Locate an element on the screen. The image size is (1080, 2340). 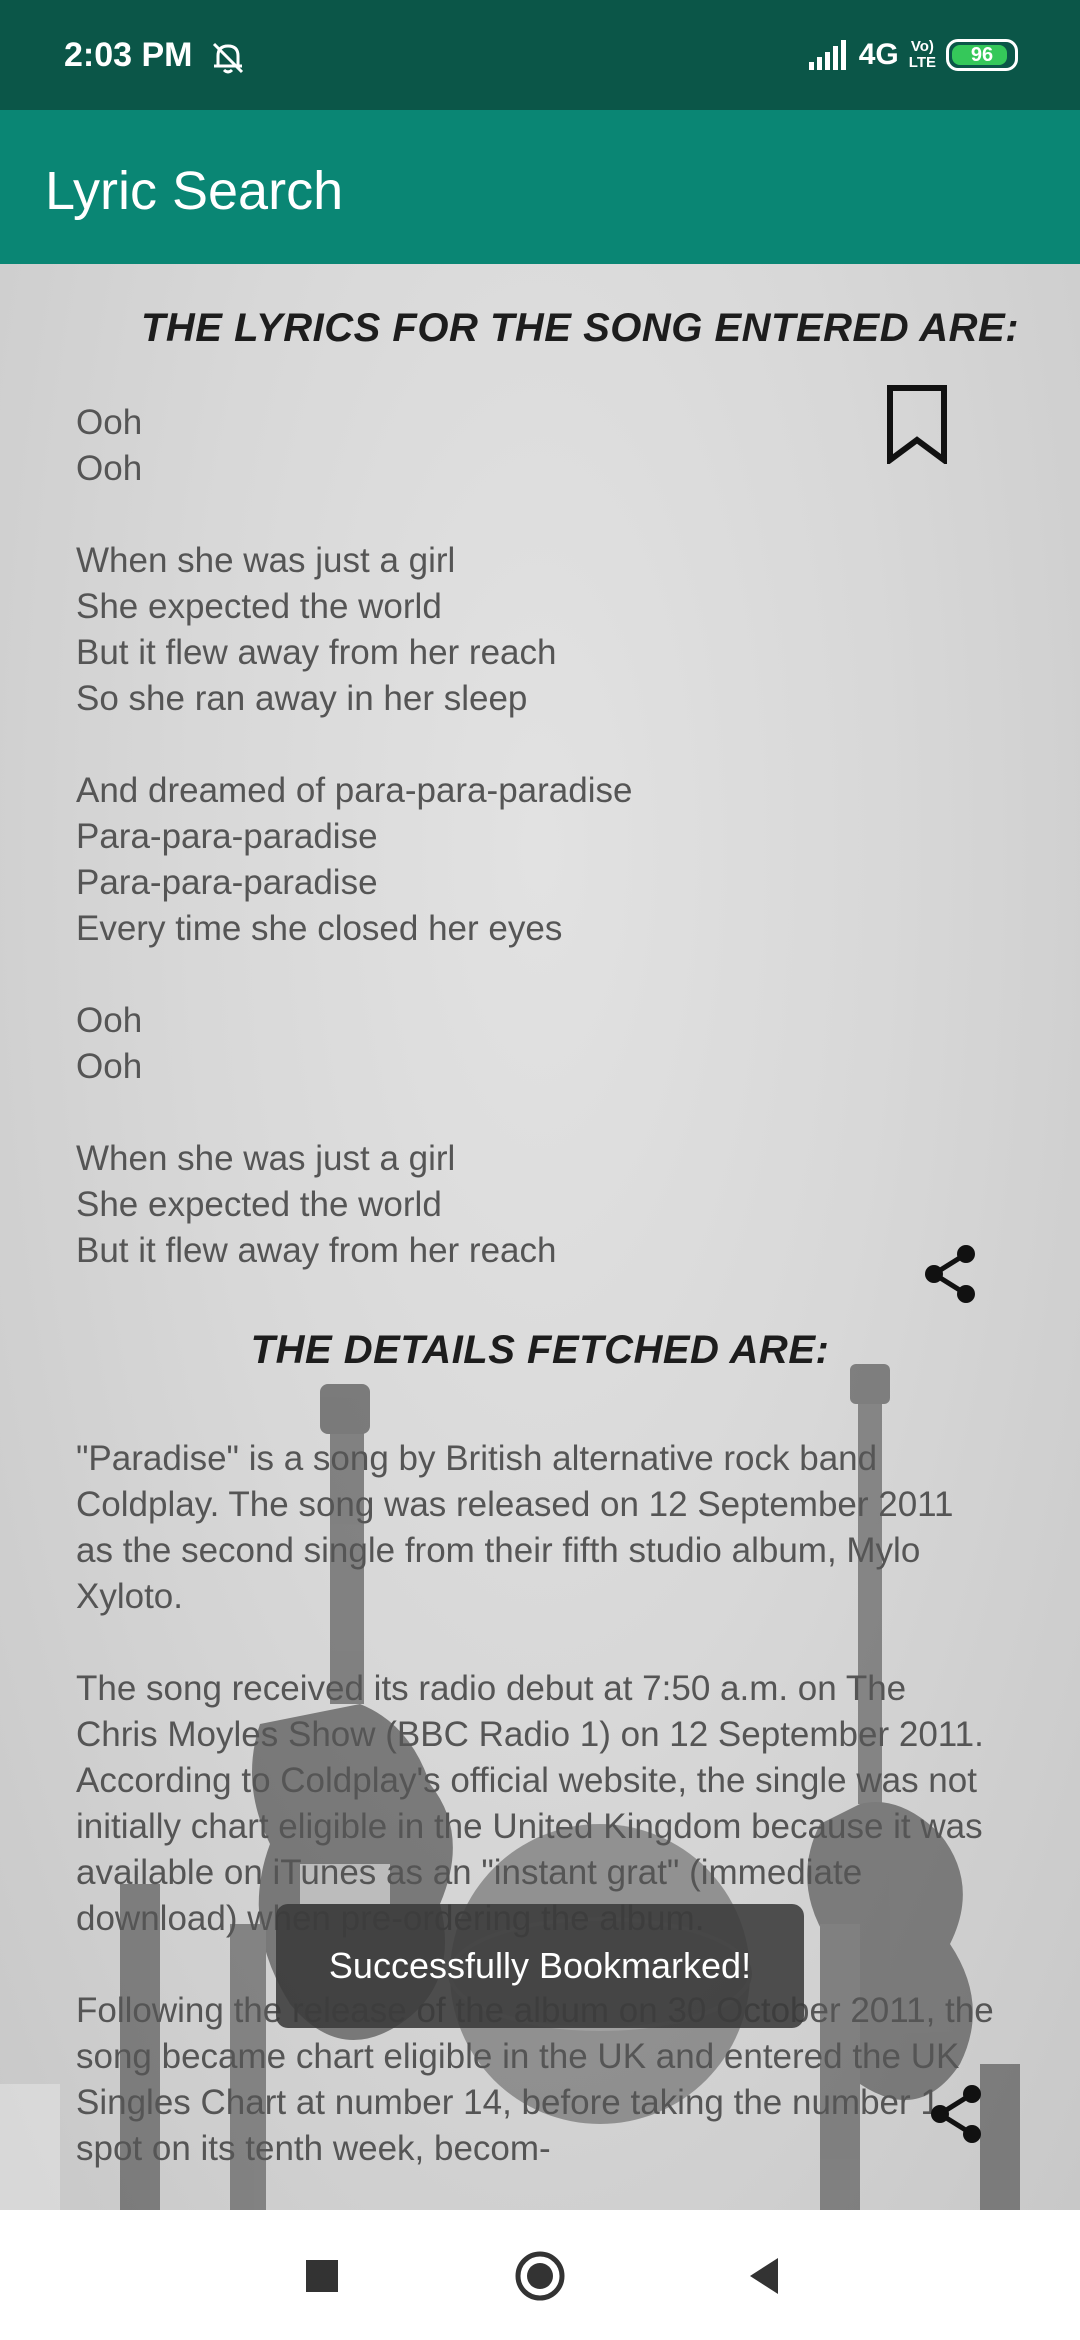
volte-bottom: LTE is located at coordinates (922, 62).